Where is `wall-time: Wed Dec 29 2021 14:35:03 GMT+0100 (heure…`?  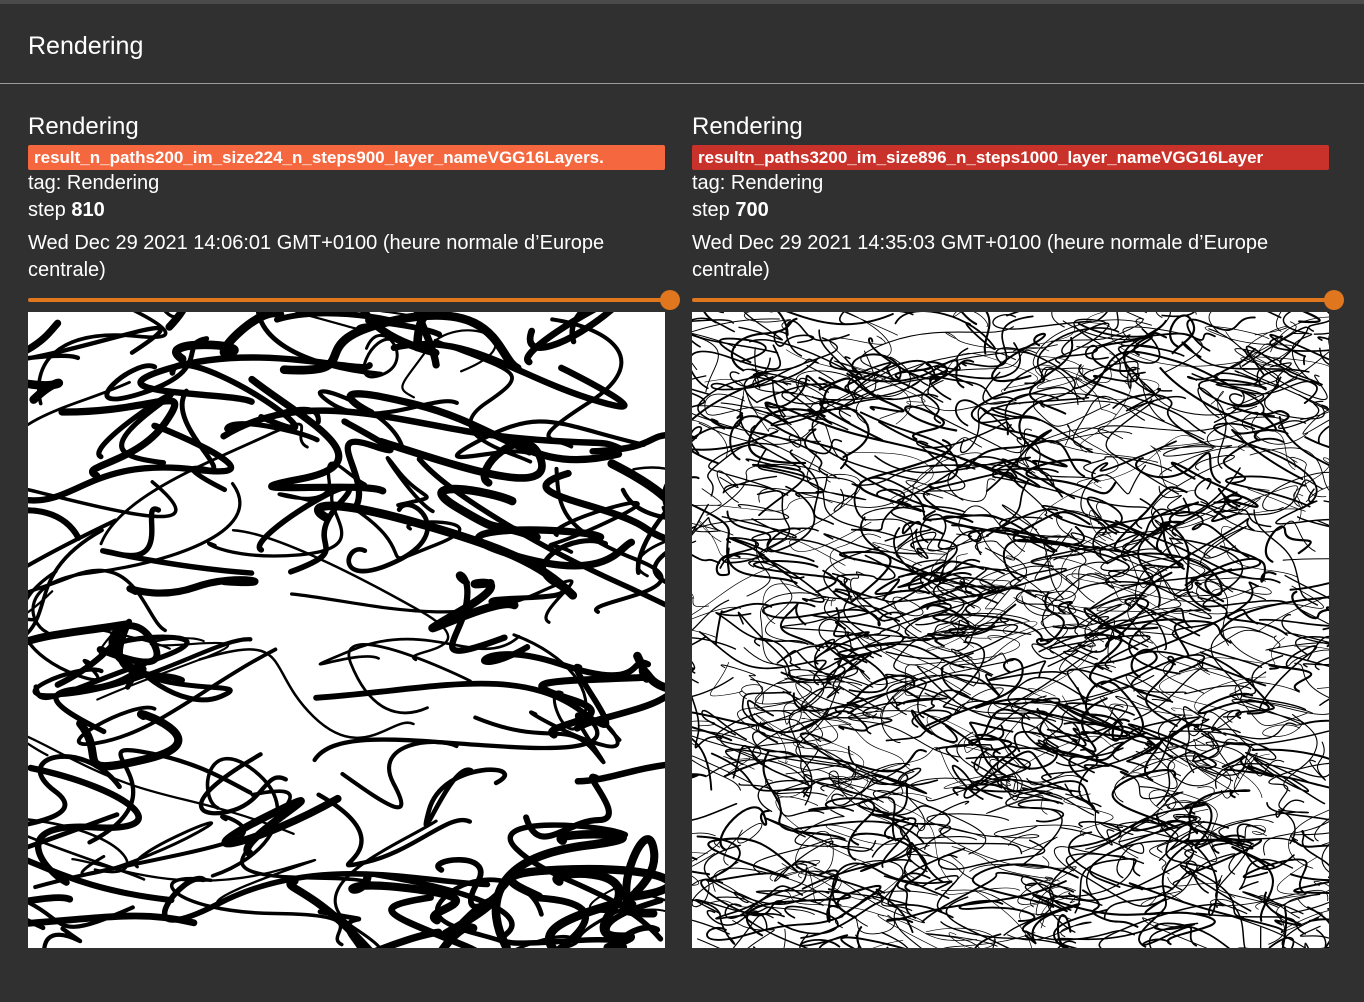
wall-time: Wed Dec 29 2021 14:35:03 GMT+0100 (heure… is located at coordinates (980, 256).